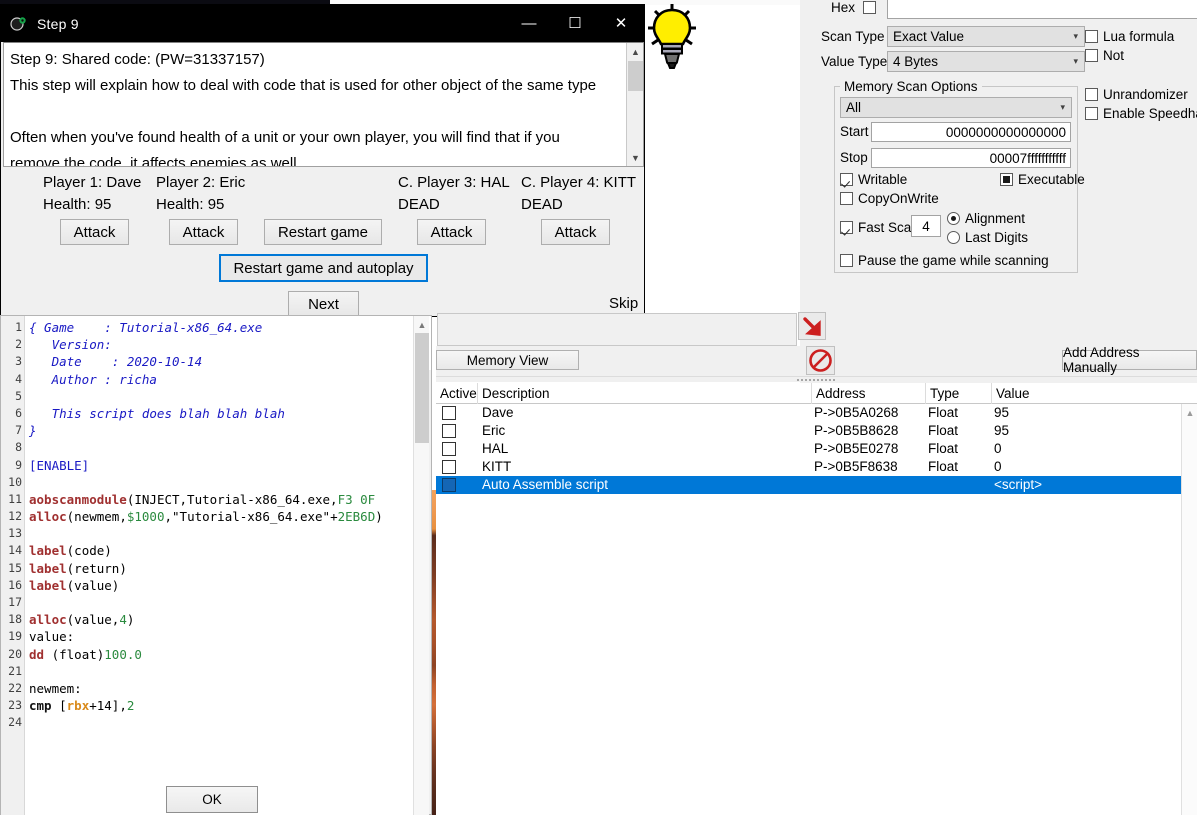 The image size is (1197, 815). Describe the element at coordinates (220, 568) in the screenshot. I see `code-line: label(return)` at that location.